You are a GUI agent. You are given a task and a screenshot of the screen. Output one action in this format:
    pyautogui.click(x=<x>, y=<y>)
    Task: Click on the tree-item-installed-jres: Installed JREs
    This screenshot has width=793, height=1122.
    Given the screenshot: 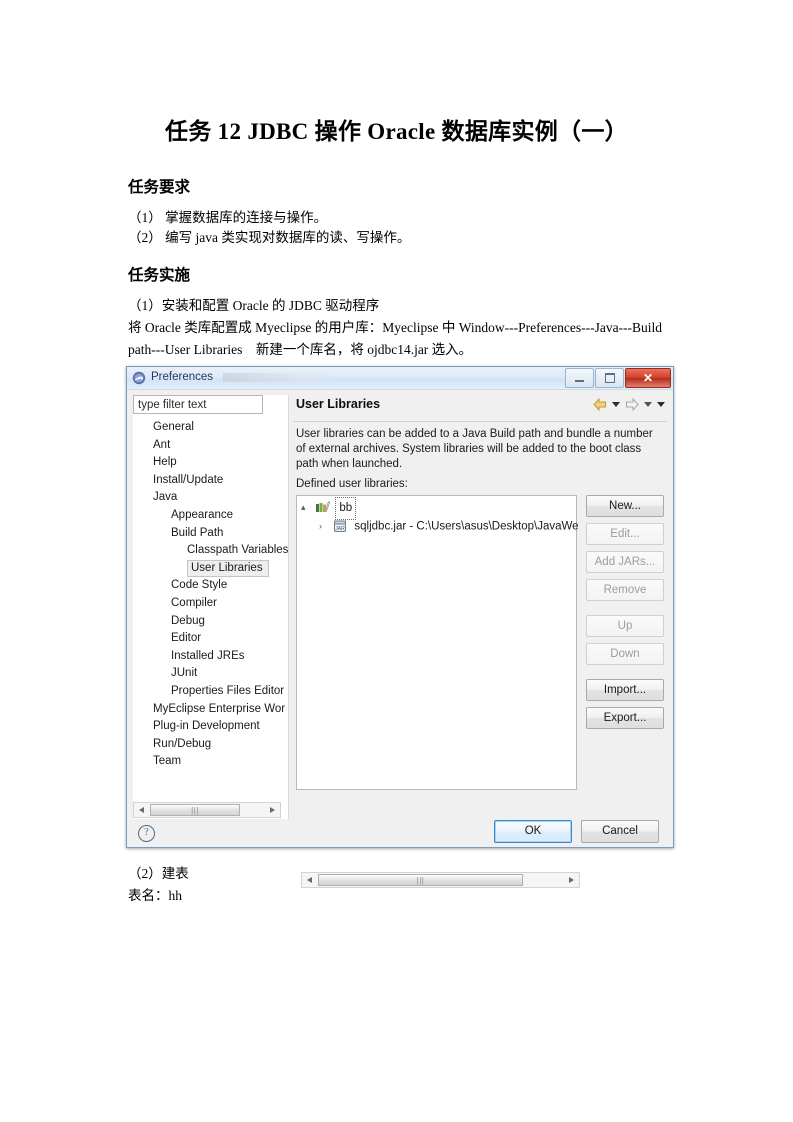 What is the action you would take?
    pyautogui.click(x=210, y=657)
    